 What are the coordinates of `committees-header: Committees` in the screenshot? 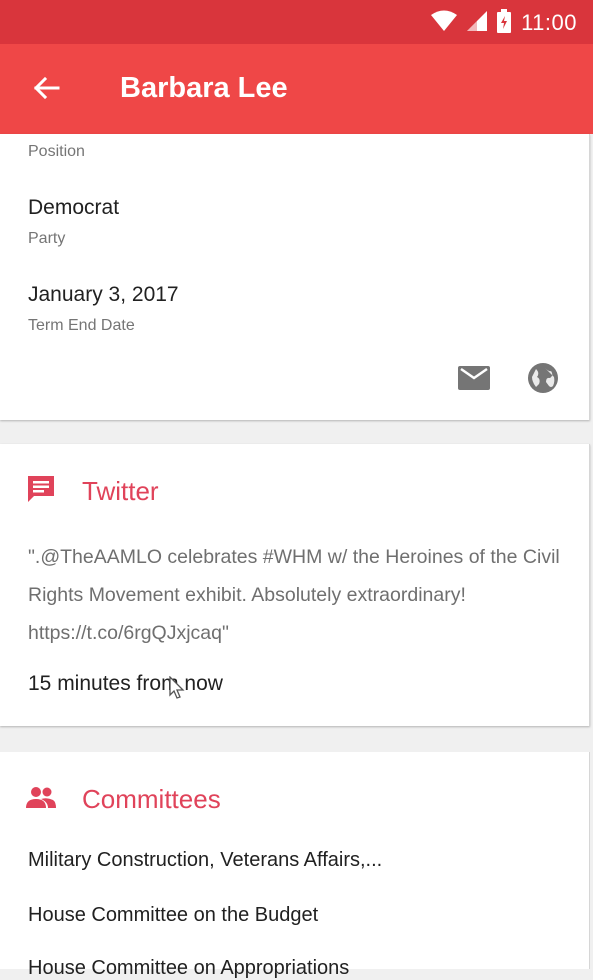 It's located at (123, 799).